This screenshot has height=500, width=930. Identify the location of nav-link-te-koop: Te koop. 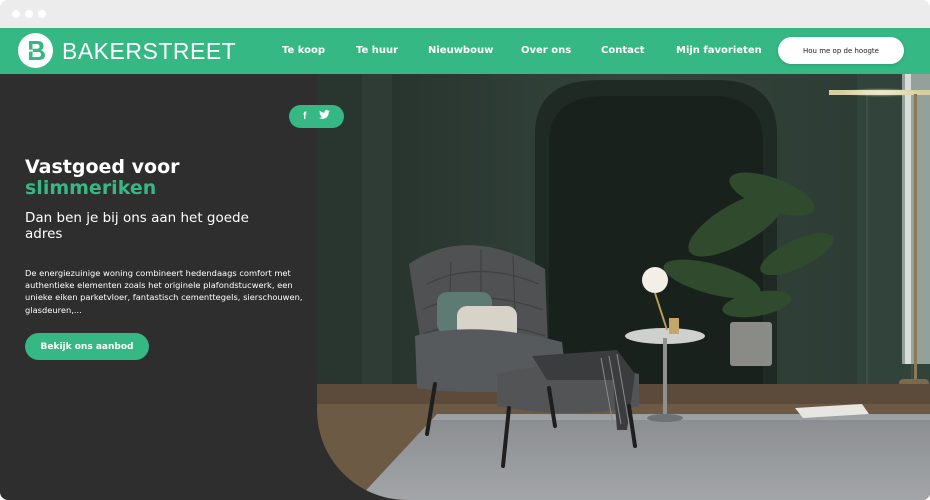
(303, 51).